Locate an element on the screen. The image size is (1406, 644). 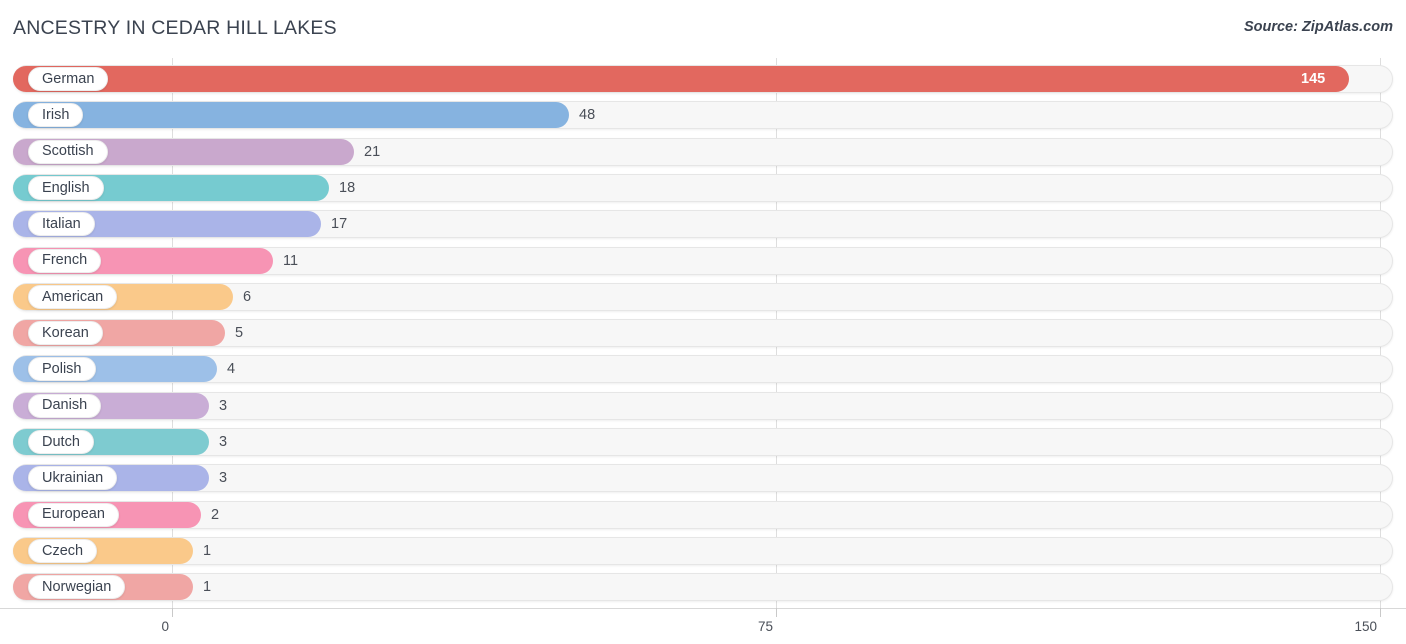
bar-label-pill: Irish is located at coordinates (56, 115).